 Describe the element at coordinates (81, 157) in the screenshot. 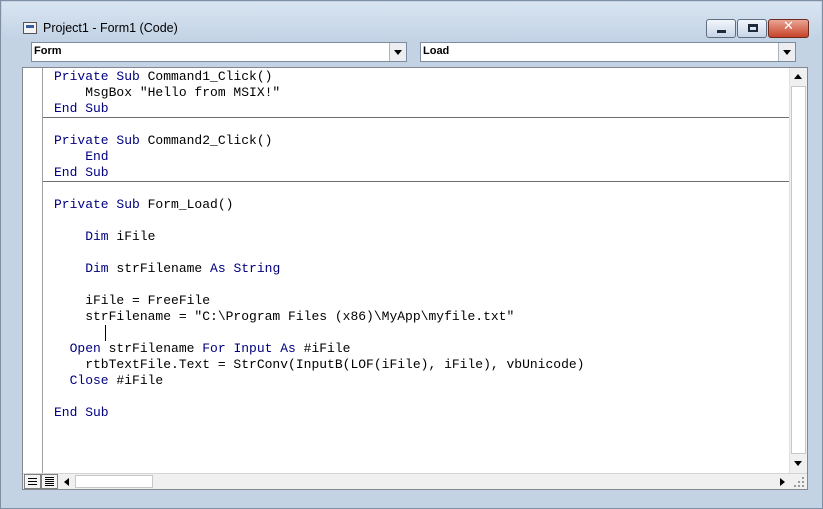

I see `code-line: End` at that location.